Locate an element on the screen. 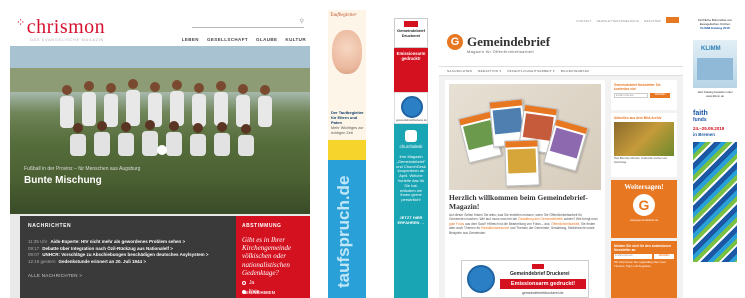 Image resolution: width=745 pixels, height=298 pixels. top-links: KONTAKT NEWSLETTERANMELDUNG REGISTER is located at coordinates (628, 20).